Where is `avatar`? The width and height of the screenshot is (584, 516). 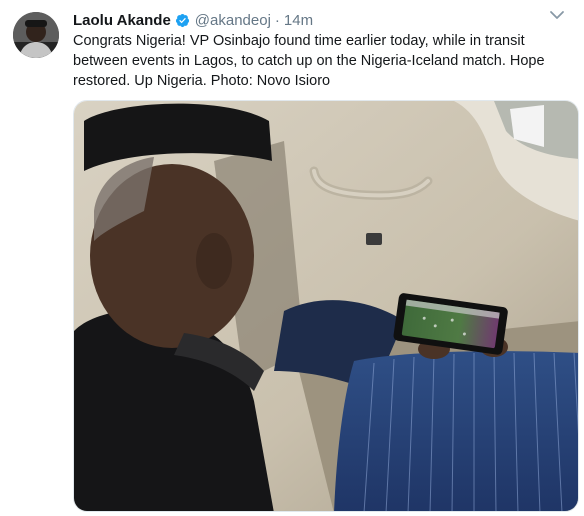
avatar is located at coordinates (36, 35).